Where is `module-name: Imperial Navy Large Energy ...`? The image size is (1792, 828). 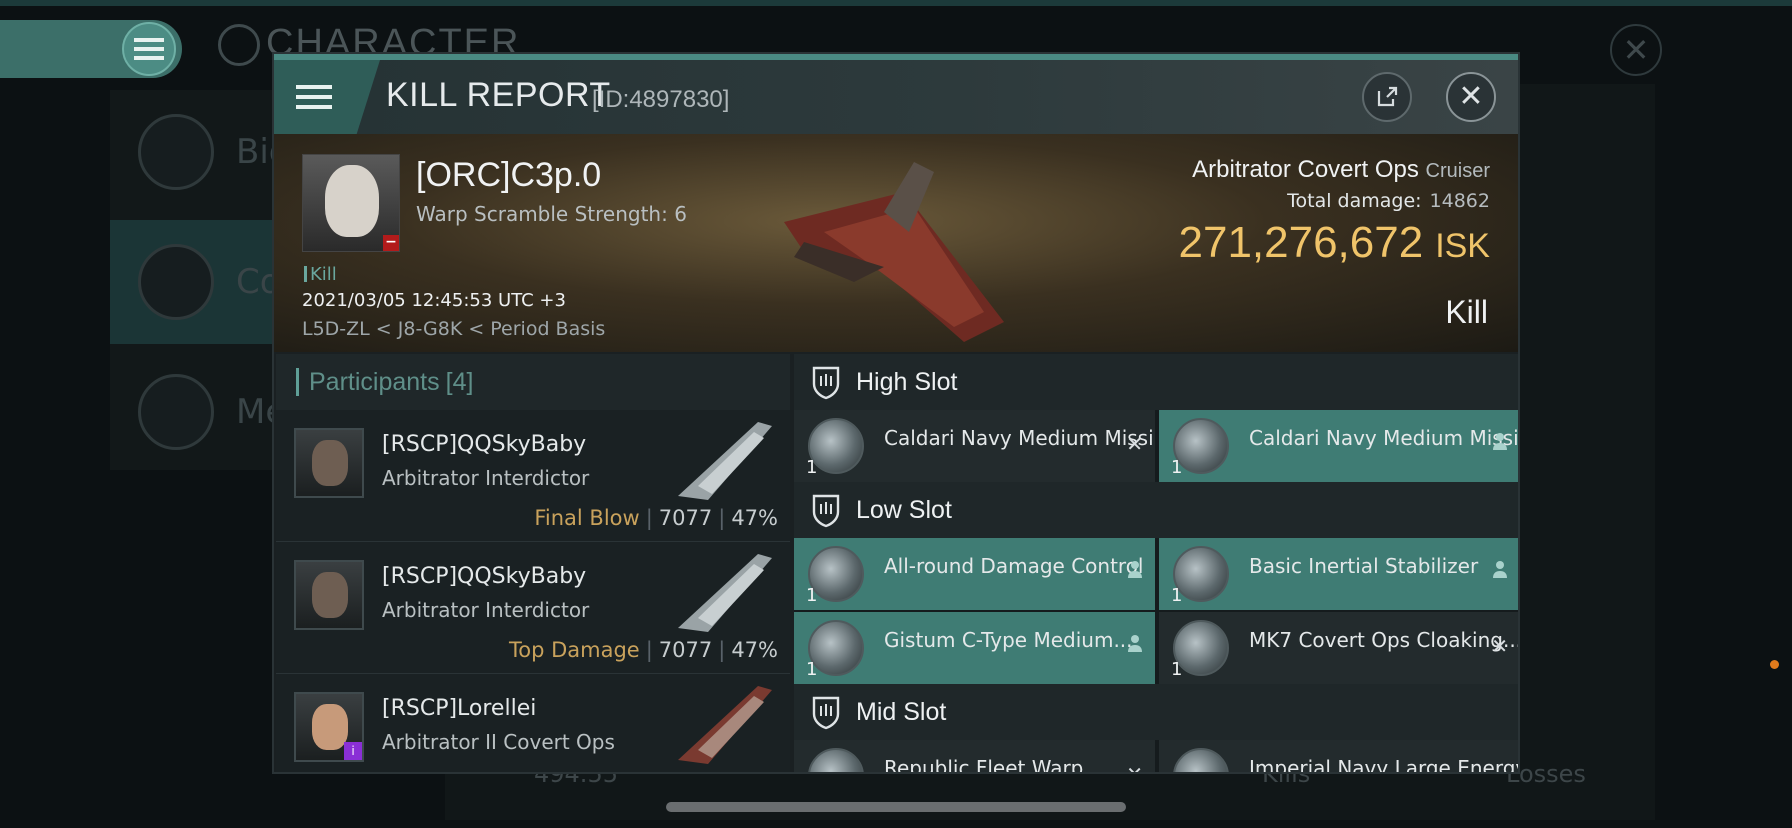
module-name: Imperial Navy Large Energy ... is located at coordinates (1383, 765).